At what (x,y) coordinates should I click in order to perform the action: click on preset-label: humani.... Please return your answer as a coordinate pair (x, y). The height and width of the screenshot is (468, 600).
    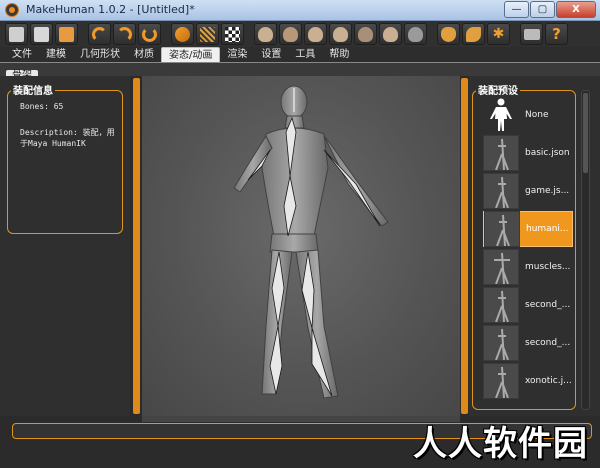
    Looking at the image, I should click on (547, 229).